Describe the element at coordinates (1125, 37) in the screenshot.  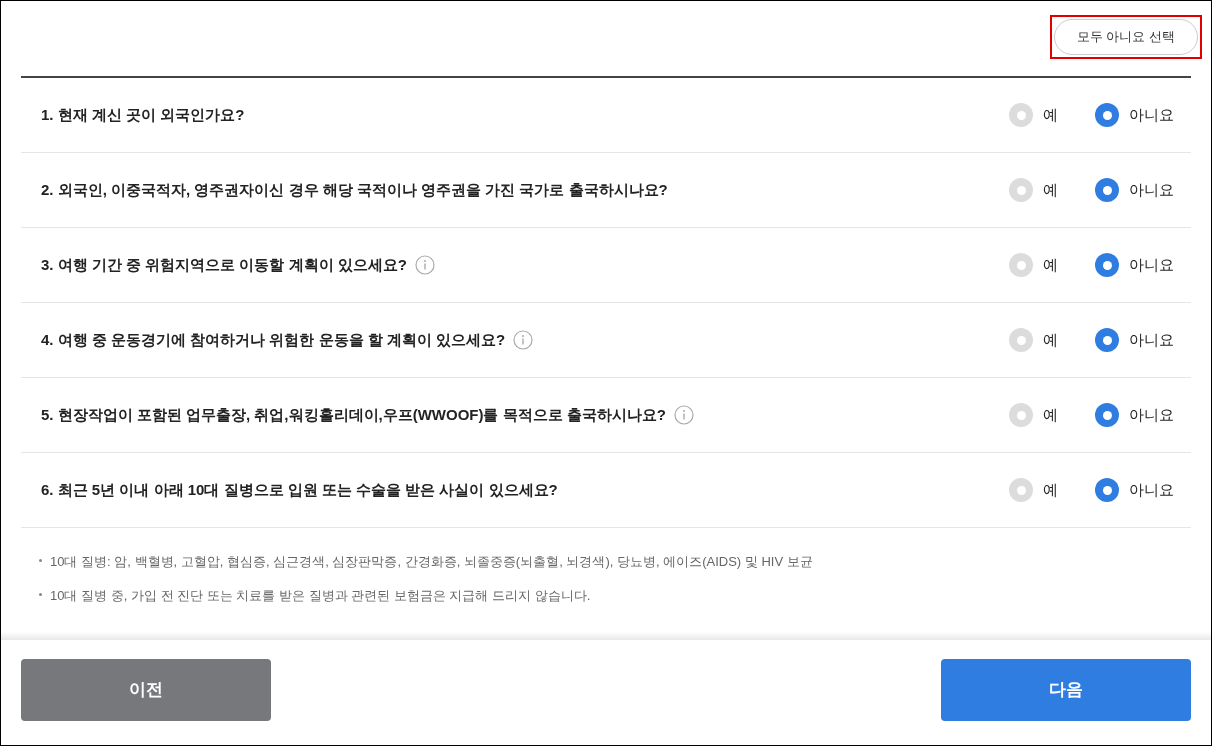
I see `select-all-no-button: 모두 아니요 선택` at that location.